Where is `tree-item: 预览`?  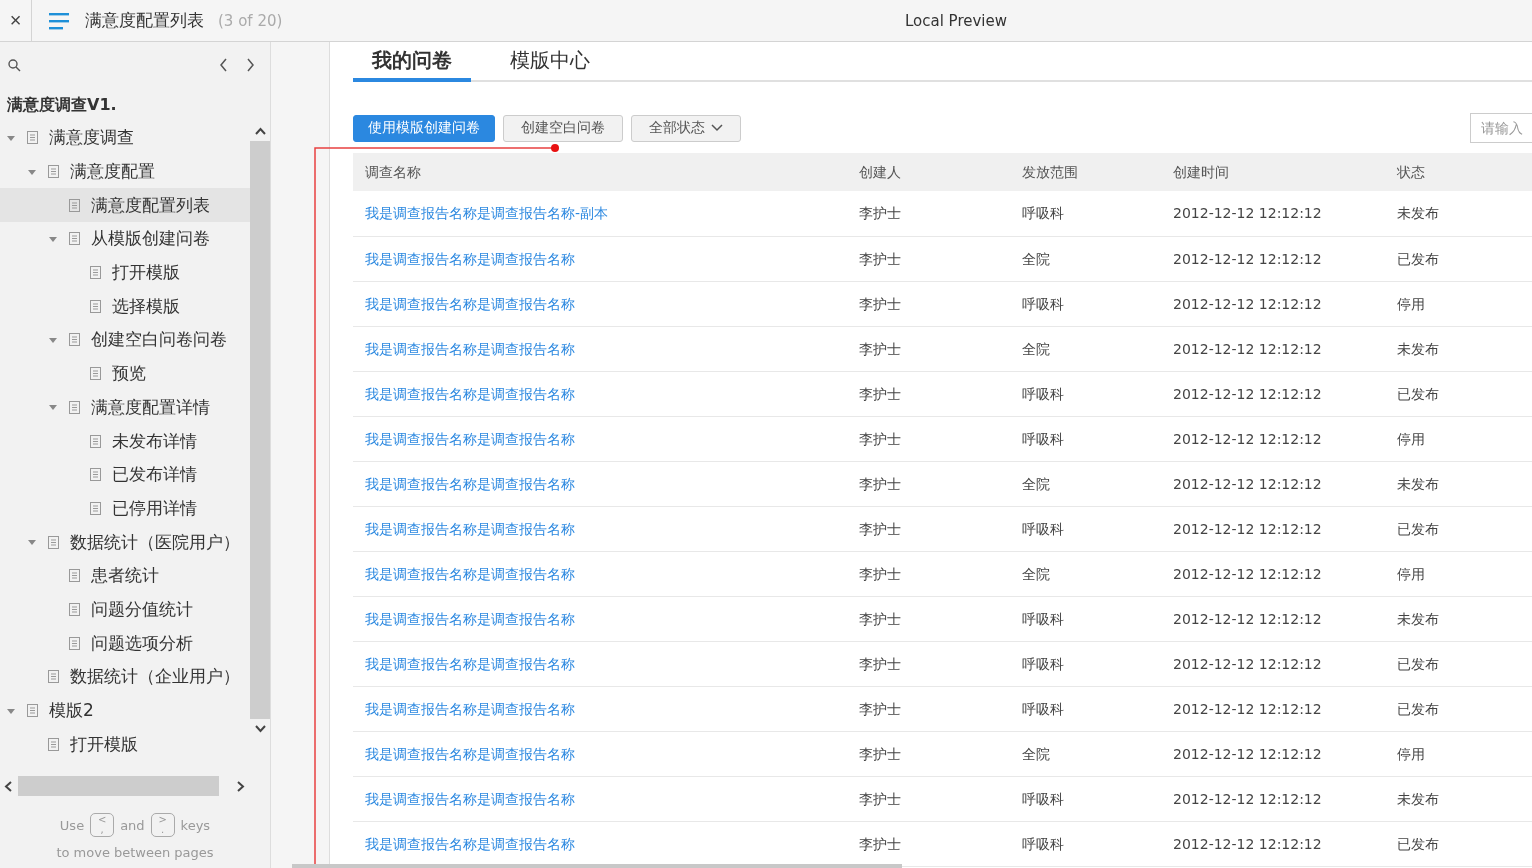 tree-item: 预览 is located at coordinates (125, 373).